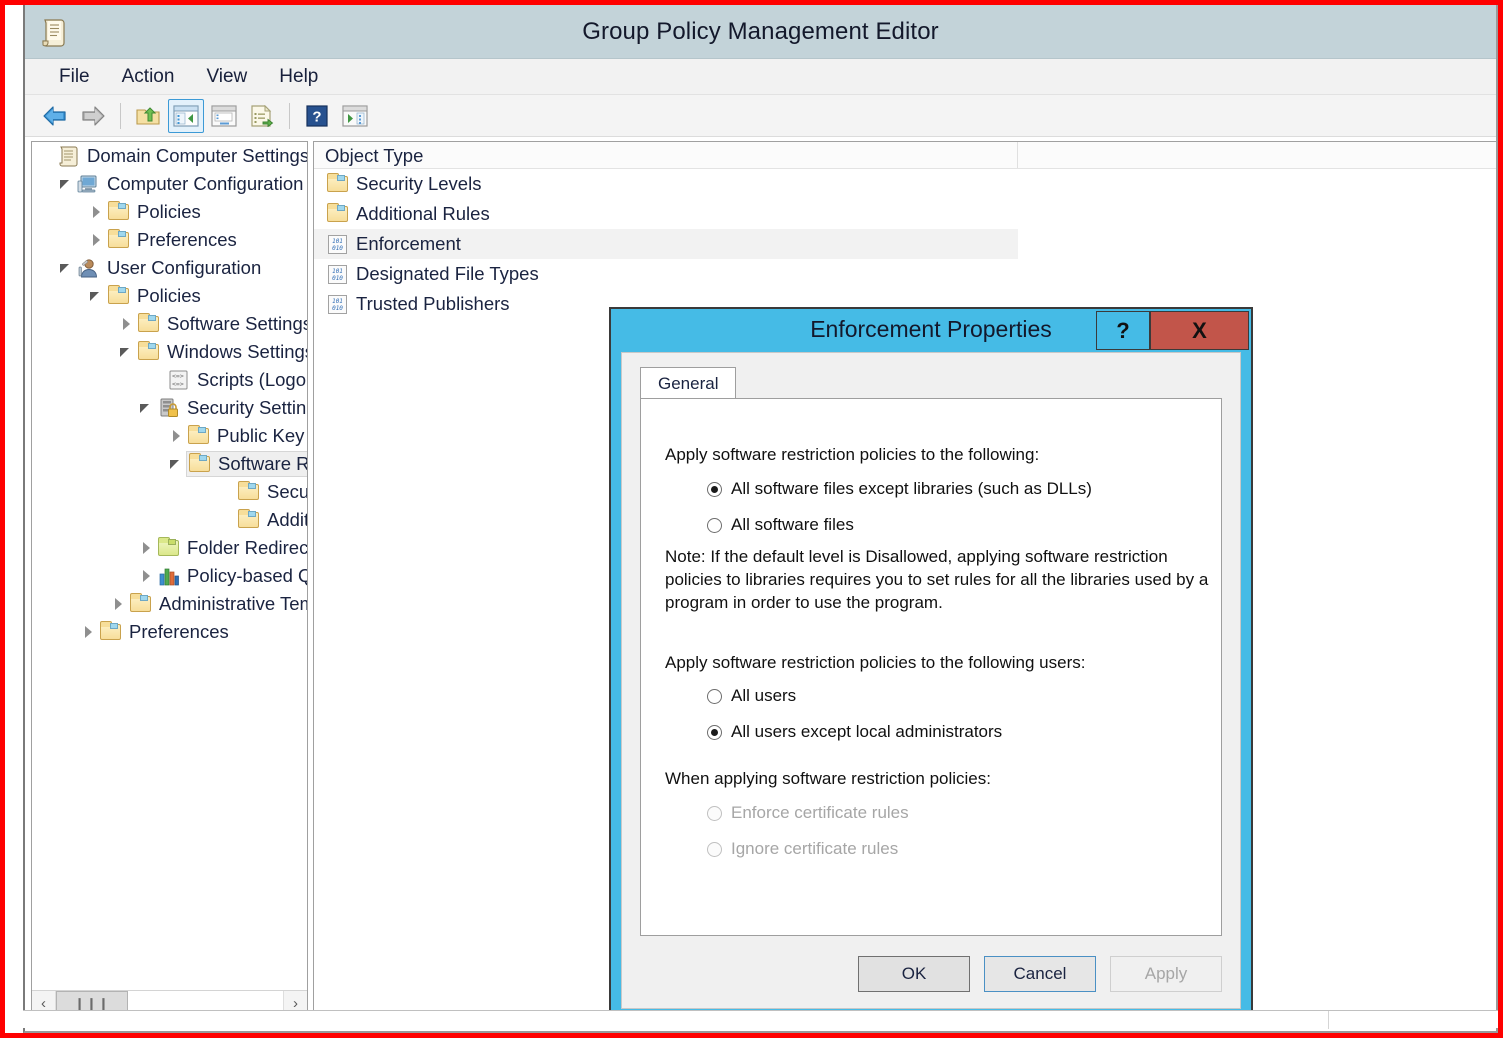  I want to click on tree-item-computer-policies: Policies, so click(169, 212).